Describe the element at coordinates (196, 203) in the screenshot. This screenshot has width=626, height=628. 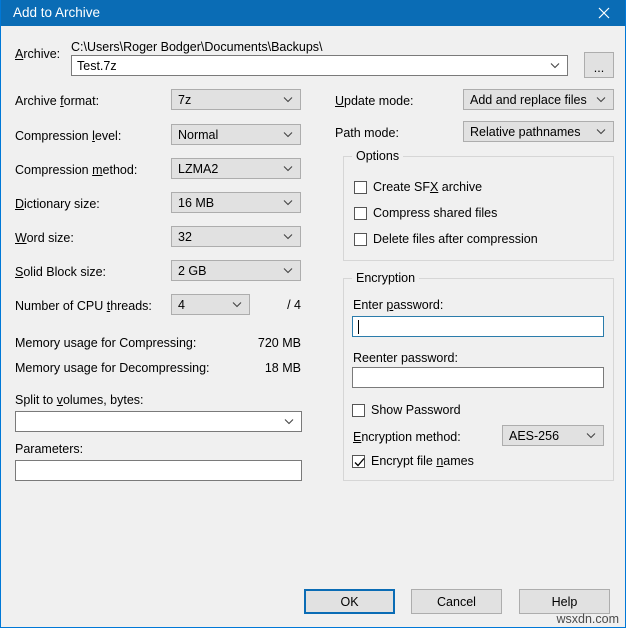
I see `dictionary-size-value: 16 MB` at that location.